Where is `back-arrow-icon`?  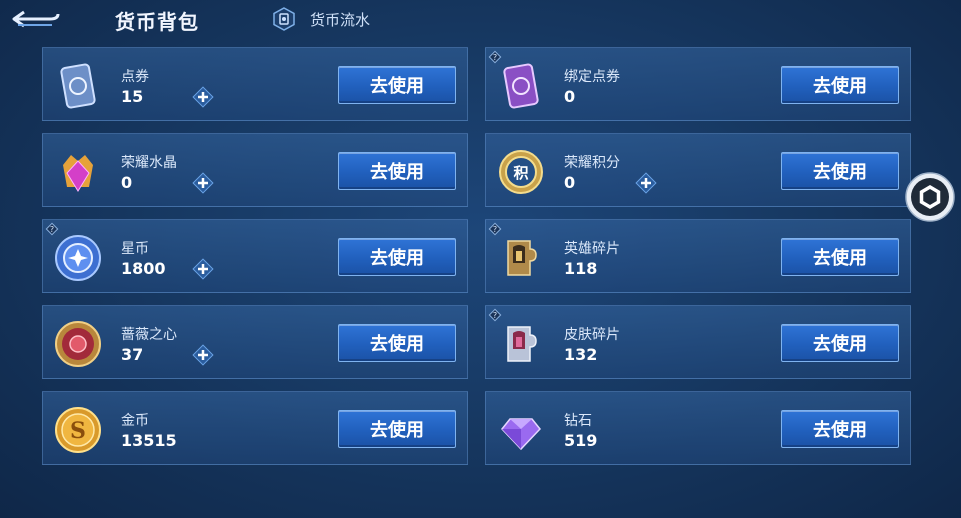 back-arrow-icon is located at coordinates (36, 19).